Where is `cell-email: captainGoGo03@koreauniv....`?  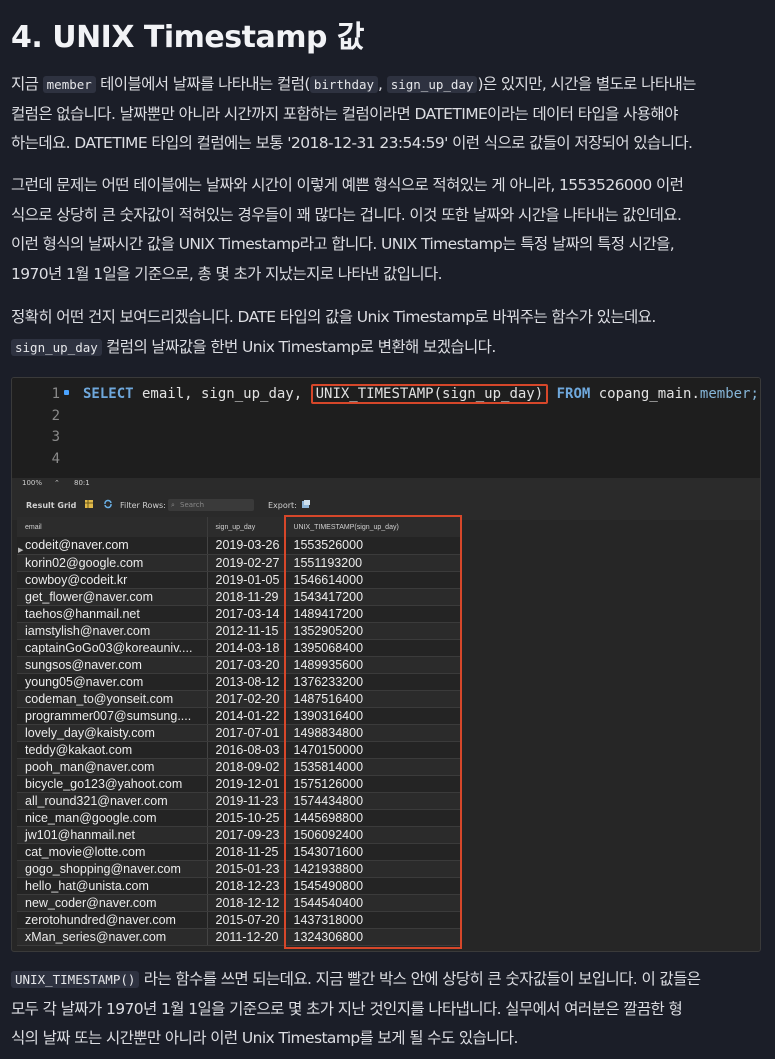
cell-email: captainGoGo03@koreauniv.... is located at coordinates (112, 648).